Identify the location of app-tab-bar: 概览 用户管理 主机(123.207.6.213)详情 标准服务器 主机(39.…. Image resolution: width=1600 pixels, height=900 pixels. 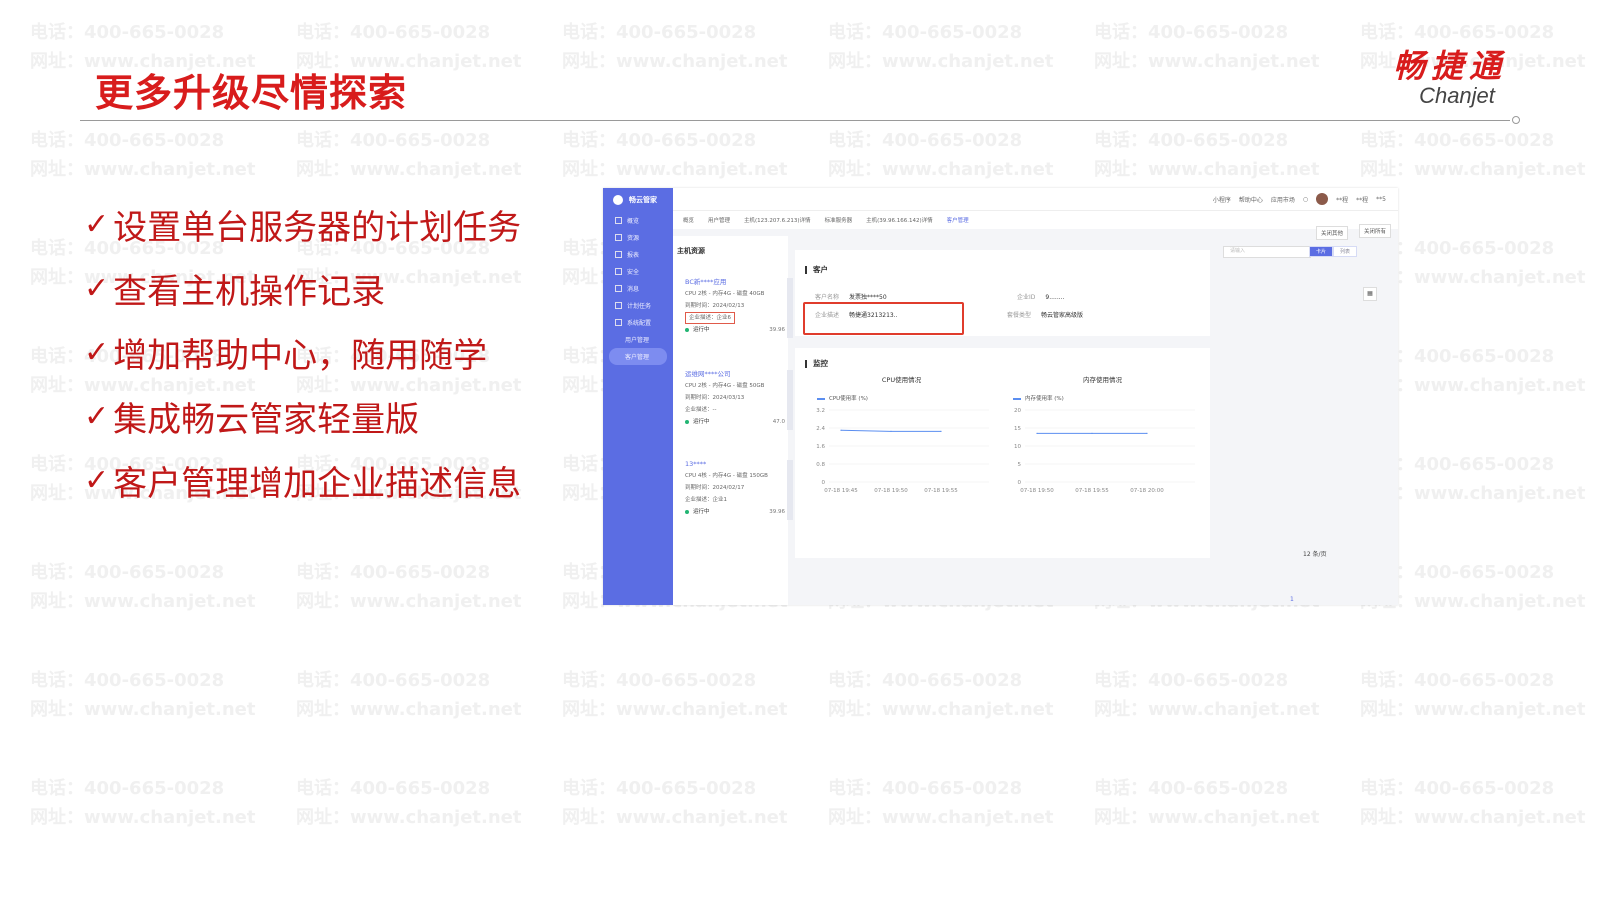
(1035, 219).